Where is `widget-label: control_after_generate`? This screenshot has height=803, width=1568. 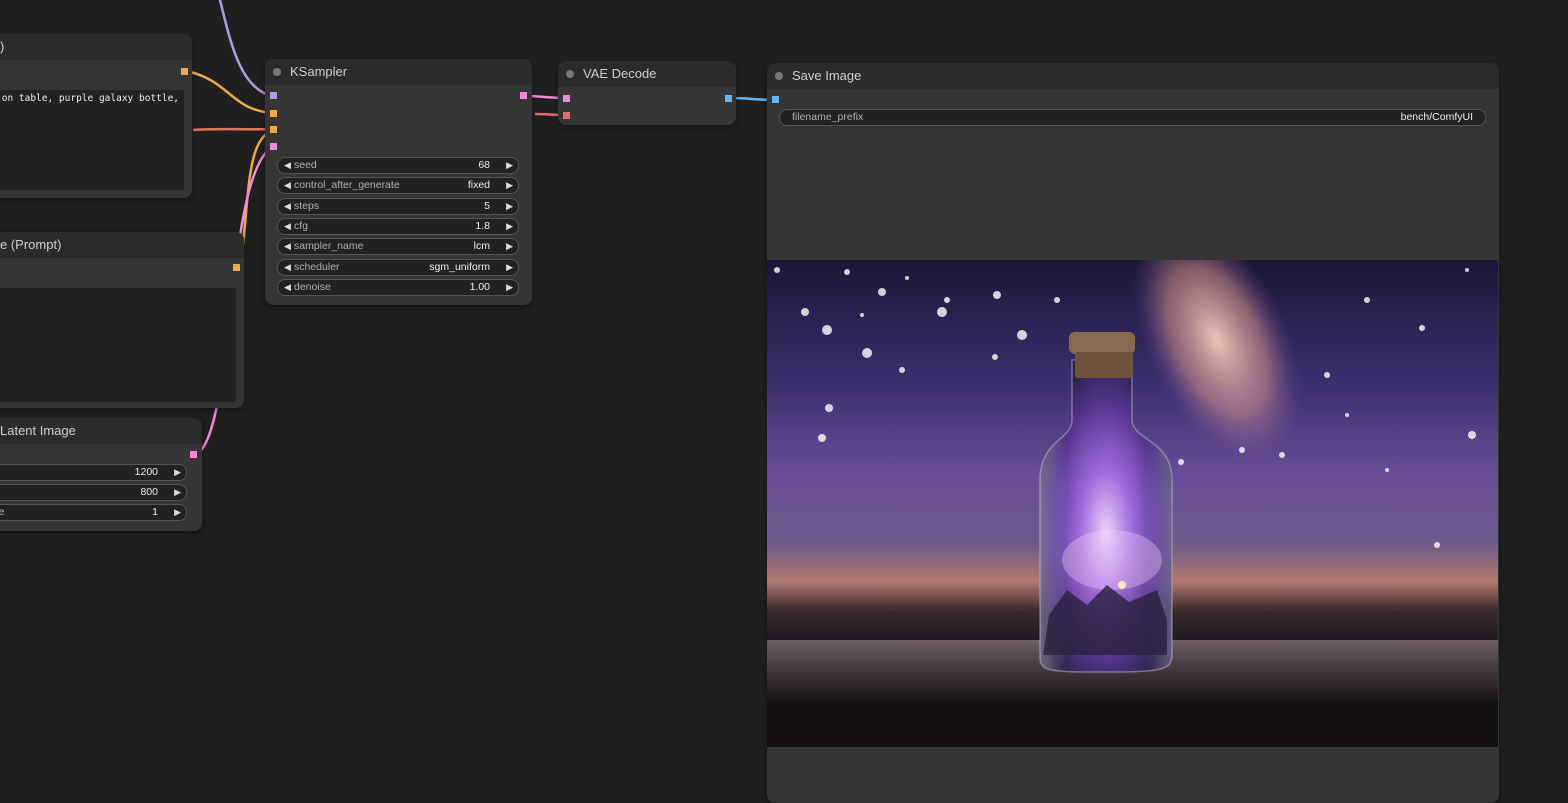 widget-label: control_after_generate is located at coordinates (347, 185).